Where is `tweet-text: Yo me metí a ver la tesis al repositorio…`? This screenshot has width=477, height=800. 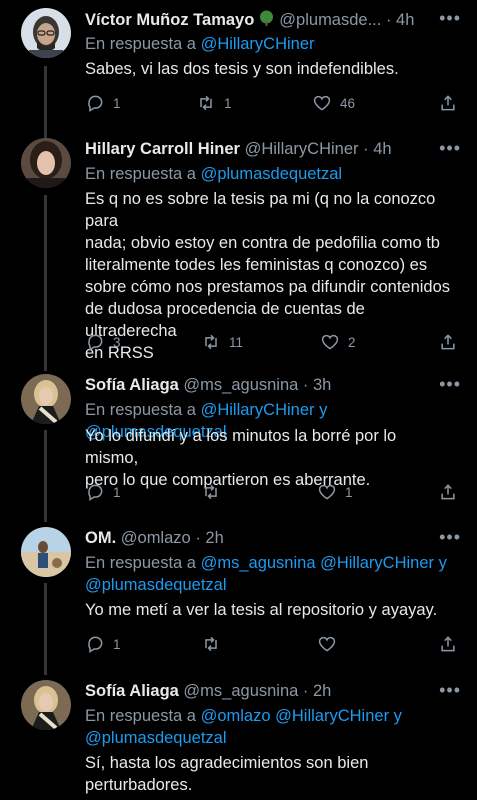 tweet-text: Yo me metí a ver la tesis al repositorio… is located at coordinates (269, 610).